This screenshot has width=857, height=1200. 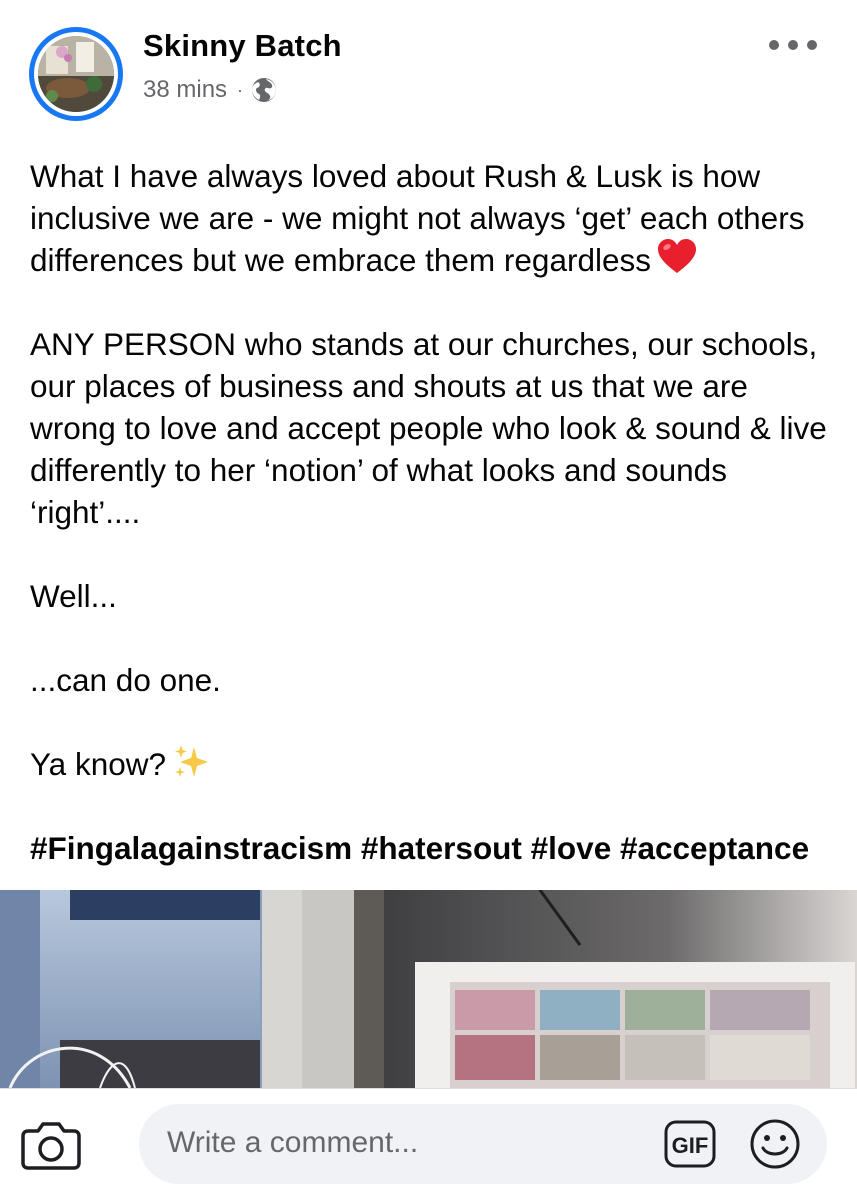 I want to click on post-timestamp: 38 mins, so click(x=185, y=90).